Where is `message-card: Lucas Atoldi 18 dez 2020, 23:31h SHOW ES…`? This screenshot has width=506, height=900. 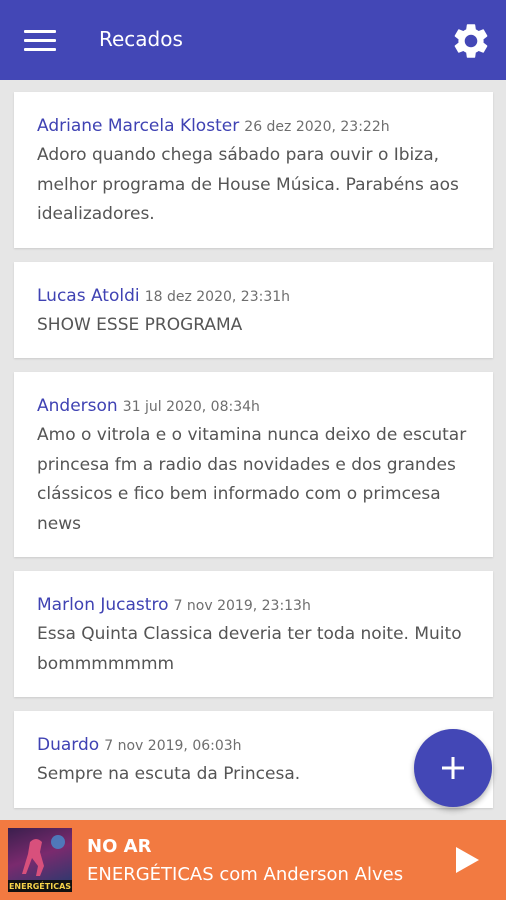 message-card: Lucas Atoldi 18 dez 2020, 23:31h SHOW ES… is located at coordinates (253, 309).